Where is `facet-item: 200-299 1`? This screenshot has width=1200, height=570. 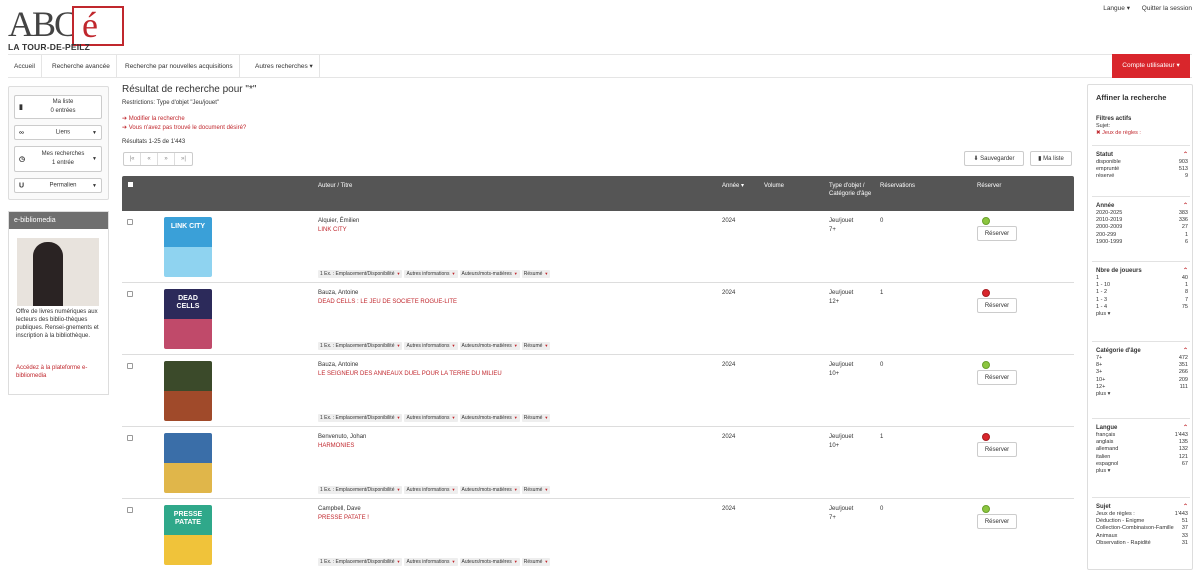 facet-item: 200-299 1 is located at coordinates (1142, 235).